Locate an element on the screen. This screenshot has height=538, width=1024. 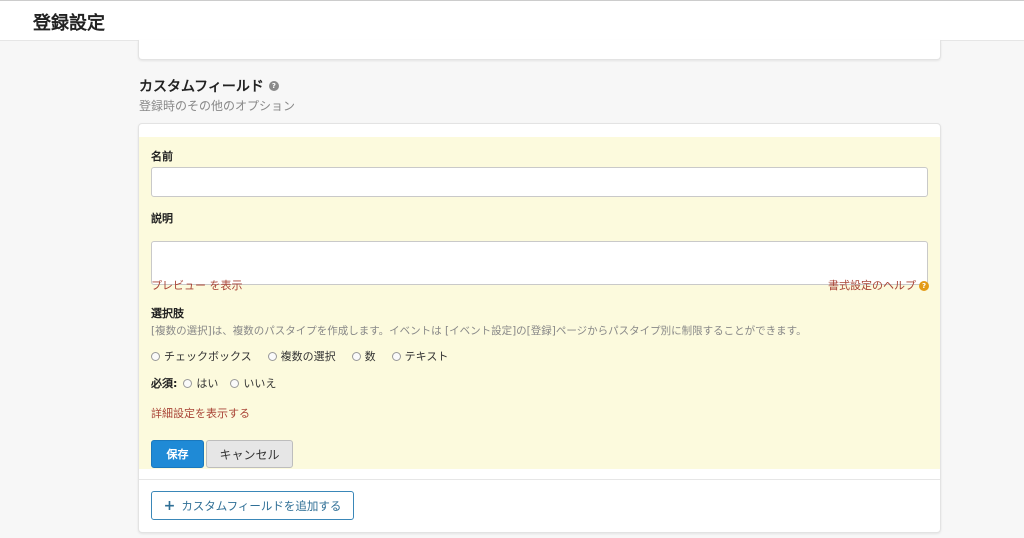
field-type-multiple: 複数の選択 is located at coordinates (301, 356).